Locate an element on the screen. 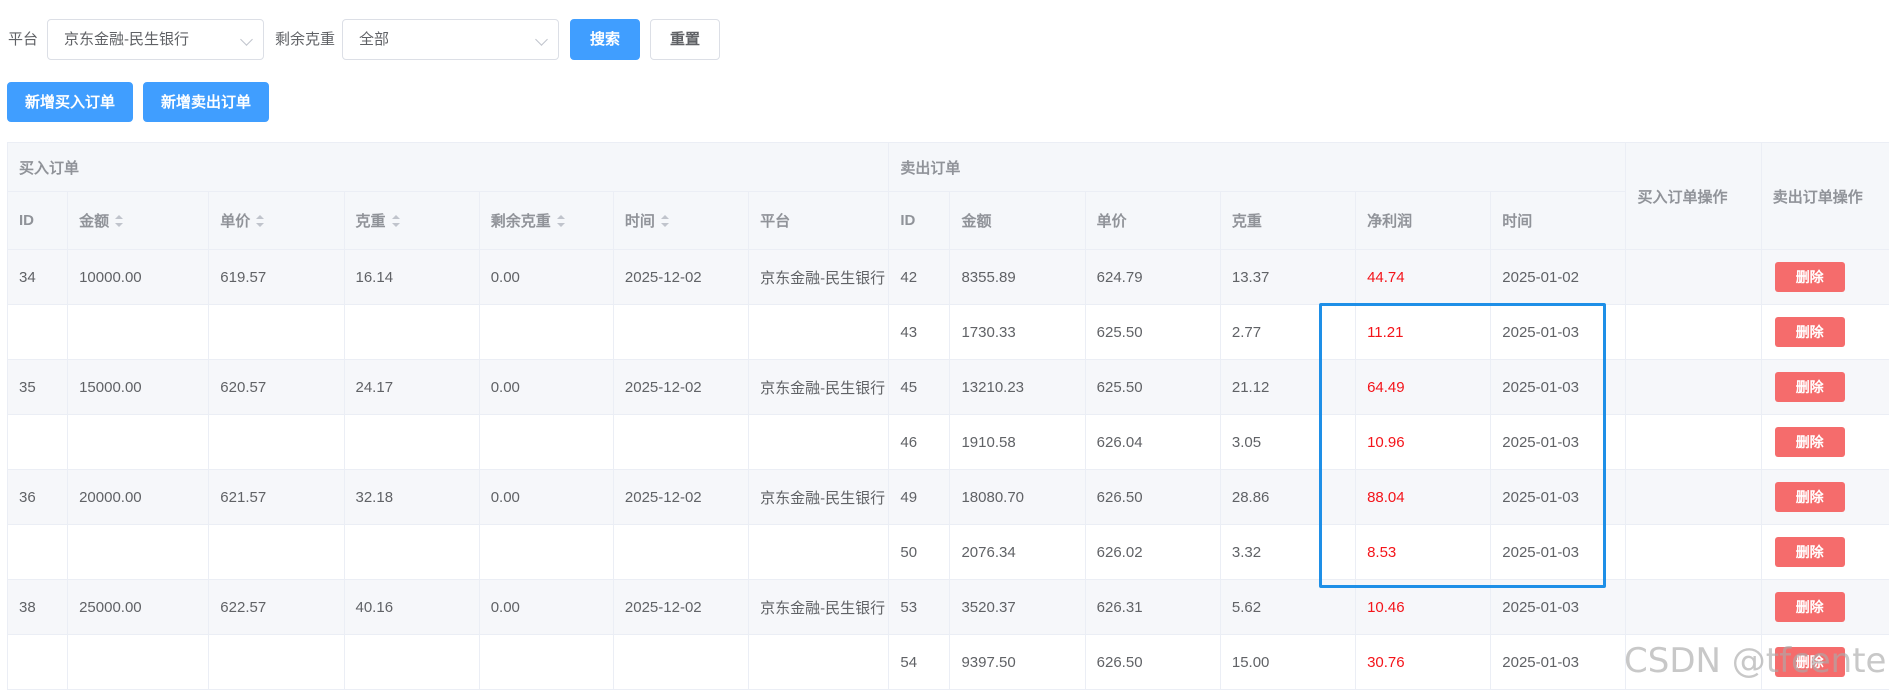  col-header-buy-amount: 金额 is located at coordinates (138, 220).